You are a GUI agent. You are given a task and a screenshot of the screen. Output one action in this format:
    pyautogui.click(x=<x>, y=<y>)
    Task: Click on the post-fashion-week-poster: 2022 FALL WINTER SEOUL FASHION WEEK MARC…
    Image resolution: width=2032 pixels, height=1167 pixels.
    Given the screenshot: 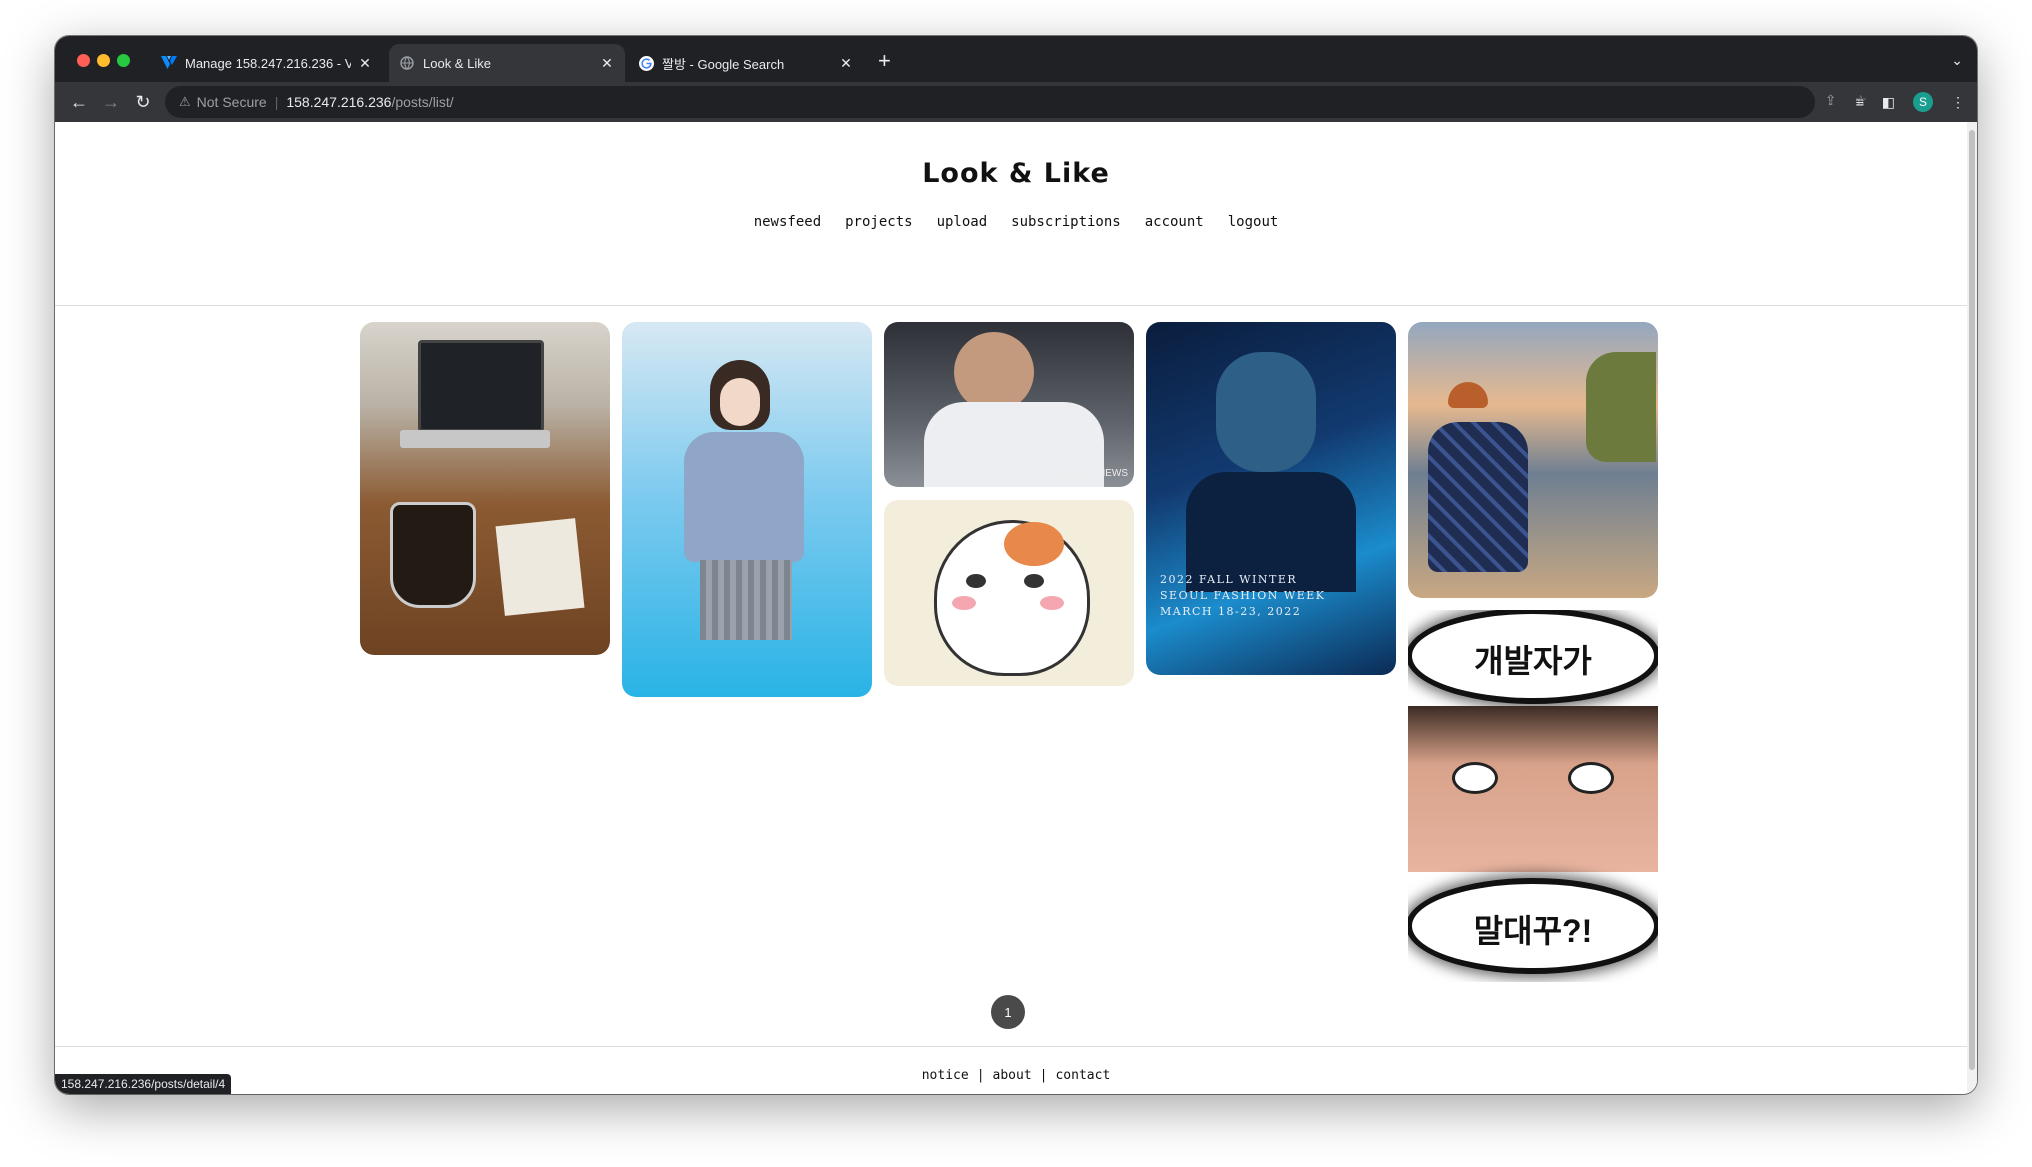 What is the action you would take?
    pyautogui.click(x=1271, y=498)
    